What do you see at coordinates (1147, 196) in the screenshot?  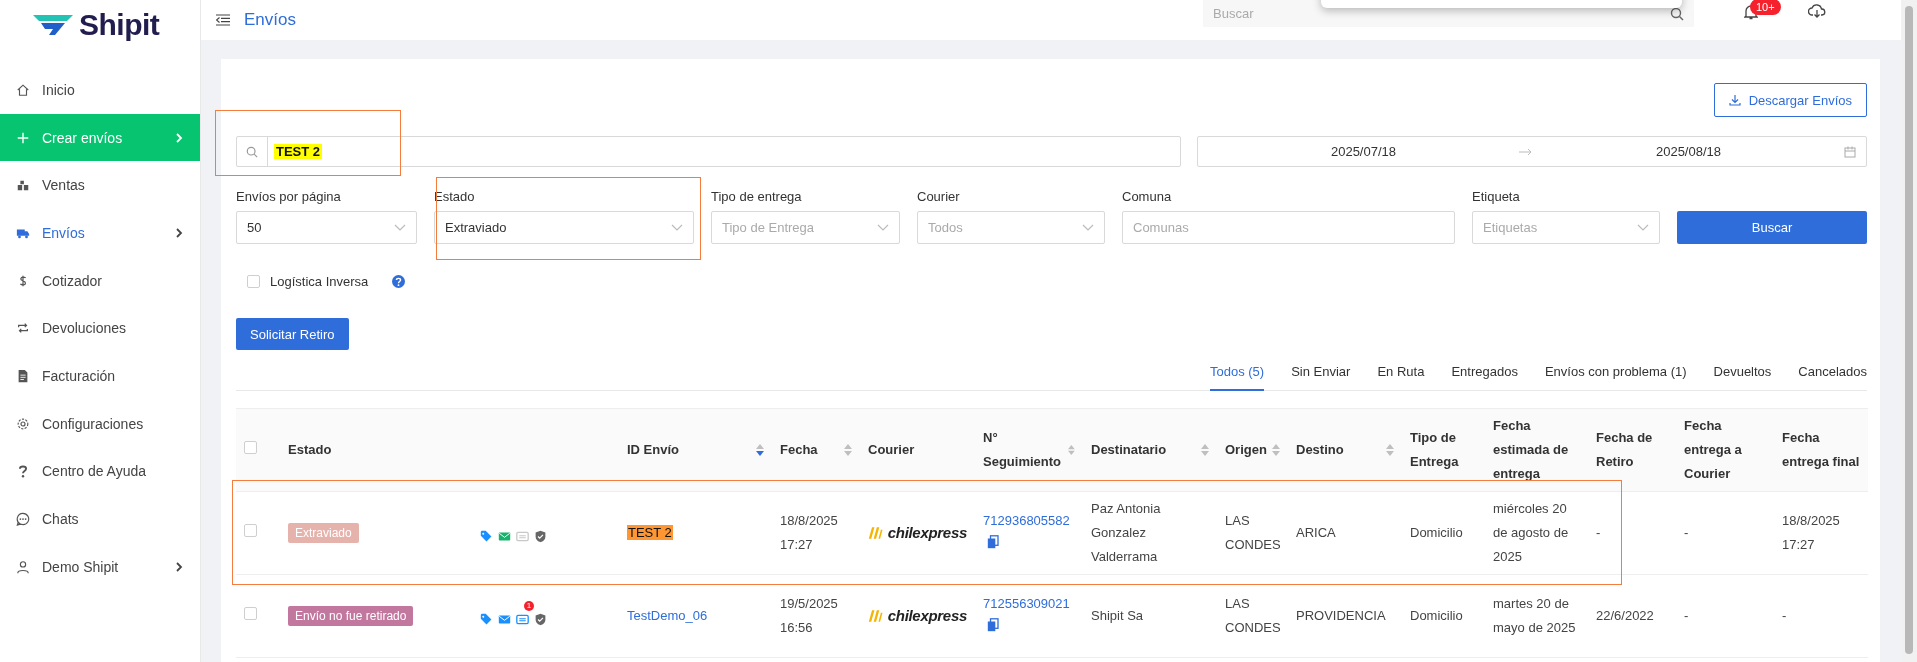 I see `filter-label: Comuna` at bounding box center [1147, 196].